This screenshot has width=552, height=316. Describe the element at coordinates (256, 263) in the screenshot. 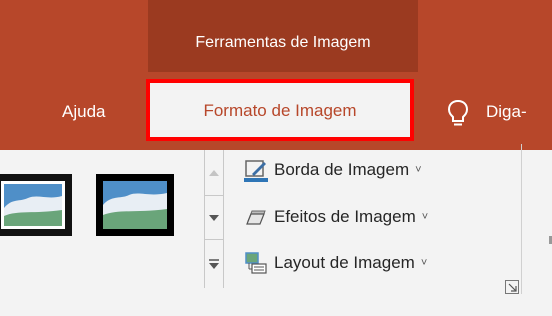

I see `picture-layout-icon` at that location.